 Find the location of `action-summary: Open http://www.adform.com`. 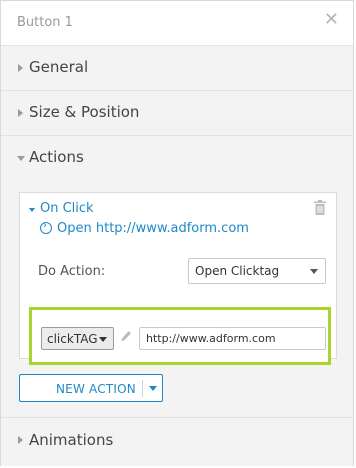

action-summary: Open http://www.adform.com is located at coordinates (153, 228).